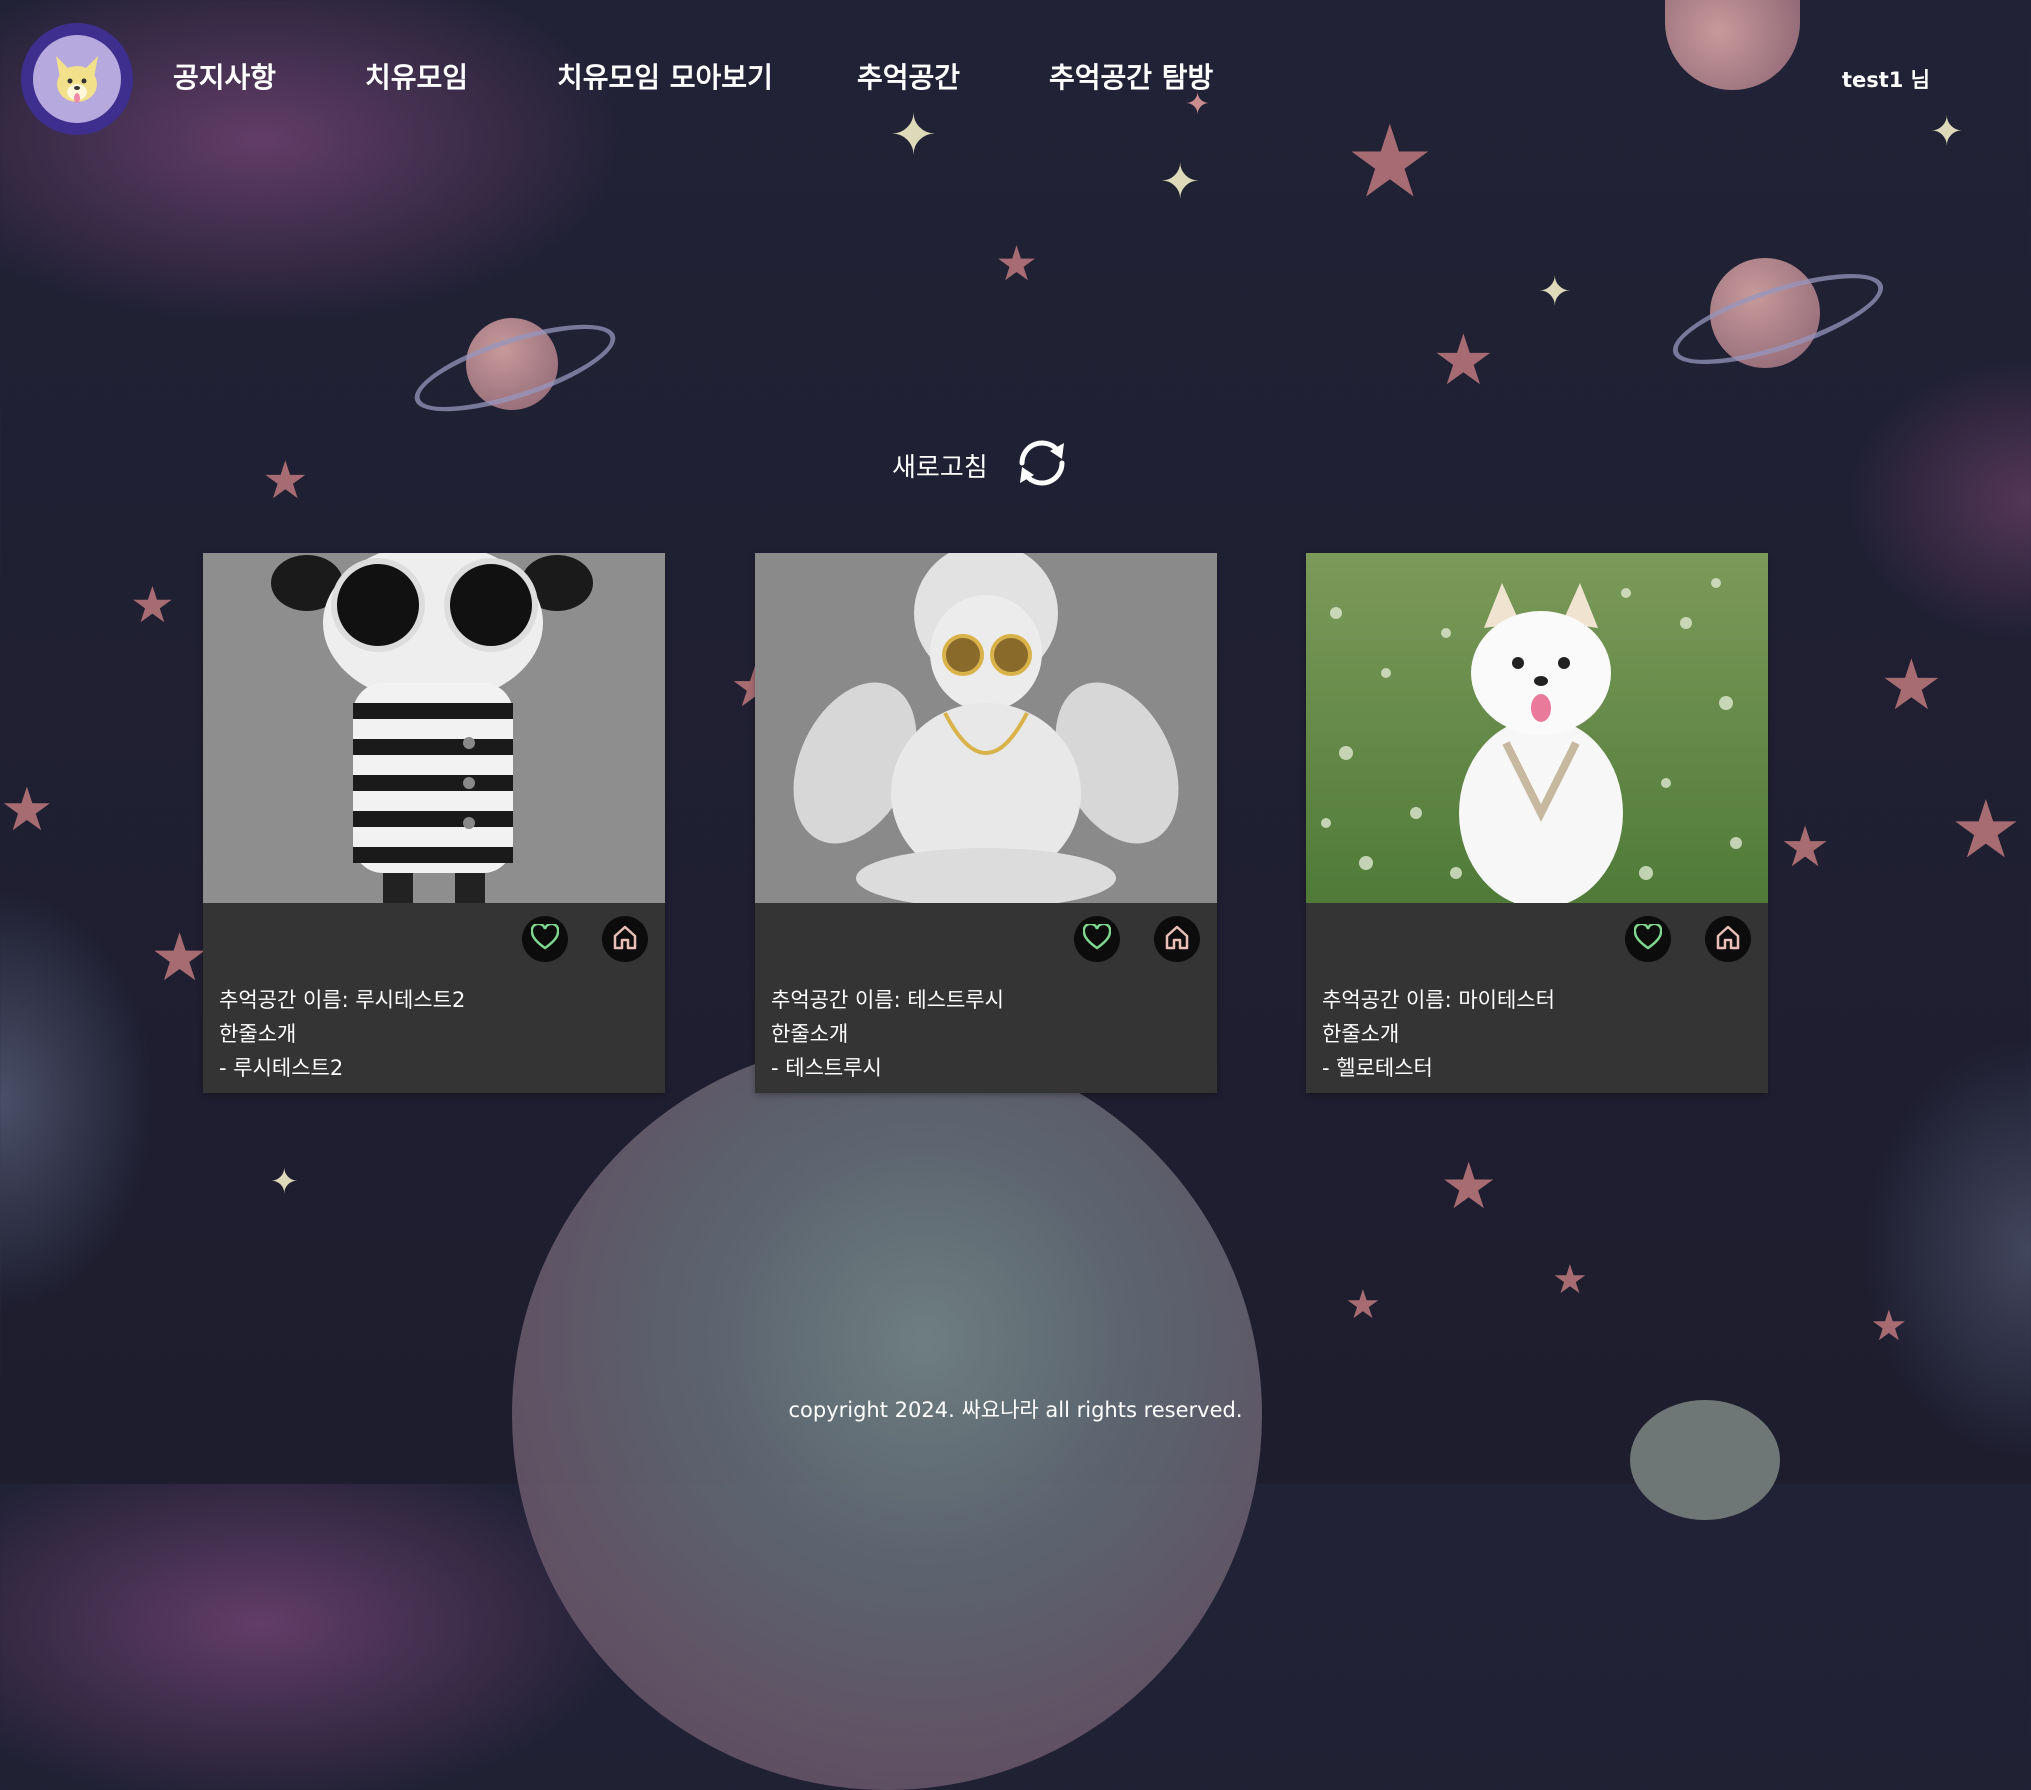 The height and width of the screenshot is (1790, 2031). I want to click on card-name: 추억공간 이름: 테스트루시, so click(887, 1000).